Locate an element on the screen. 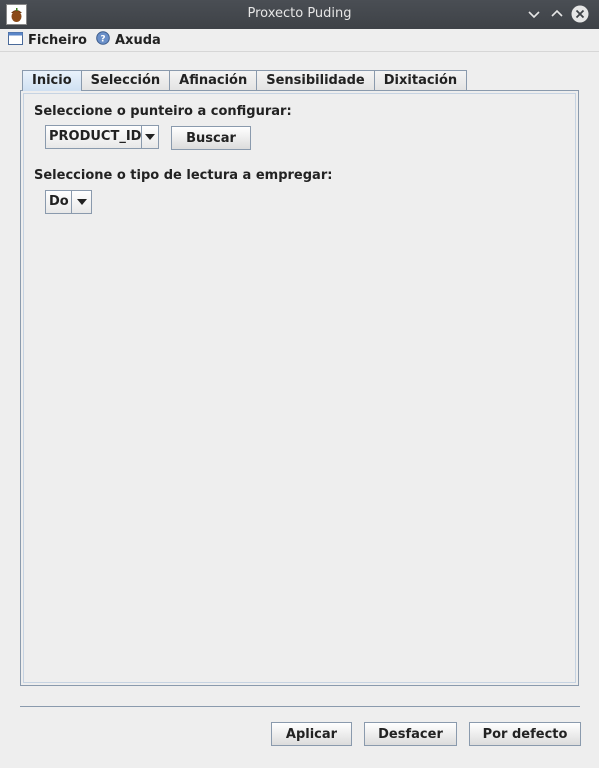  tab-sensibilidade: Sensibilidade is located at coordinates (315, 80).